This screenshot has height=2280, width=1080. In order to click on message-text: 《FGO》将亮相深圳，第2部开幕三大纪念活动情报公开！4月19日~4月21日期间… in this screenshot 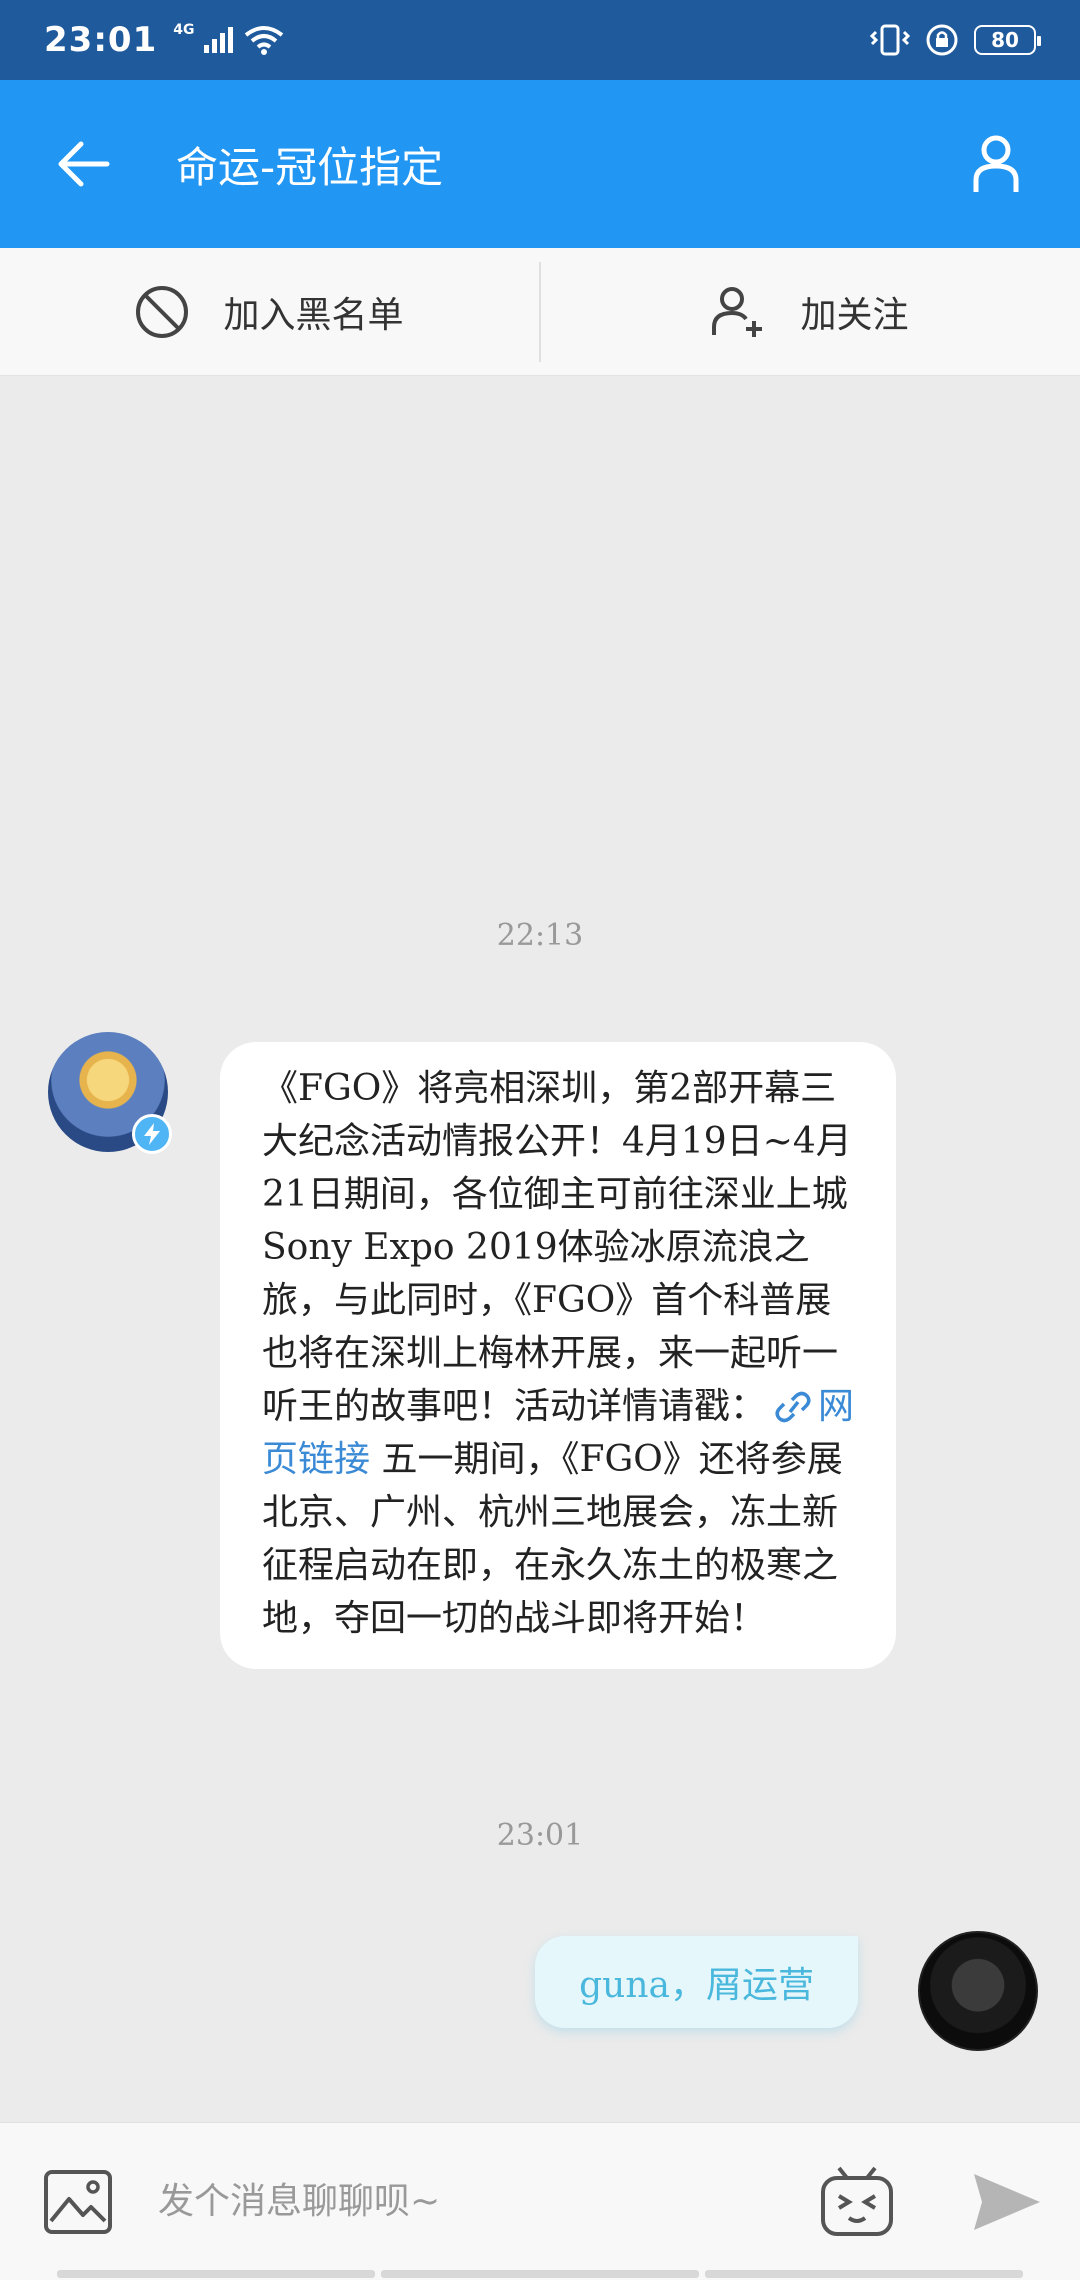, I will do `click(557, 1247)`.